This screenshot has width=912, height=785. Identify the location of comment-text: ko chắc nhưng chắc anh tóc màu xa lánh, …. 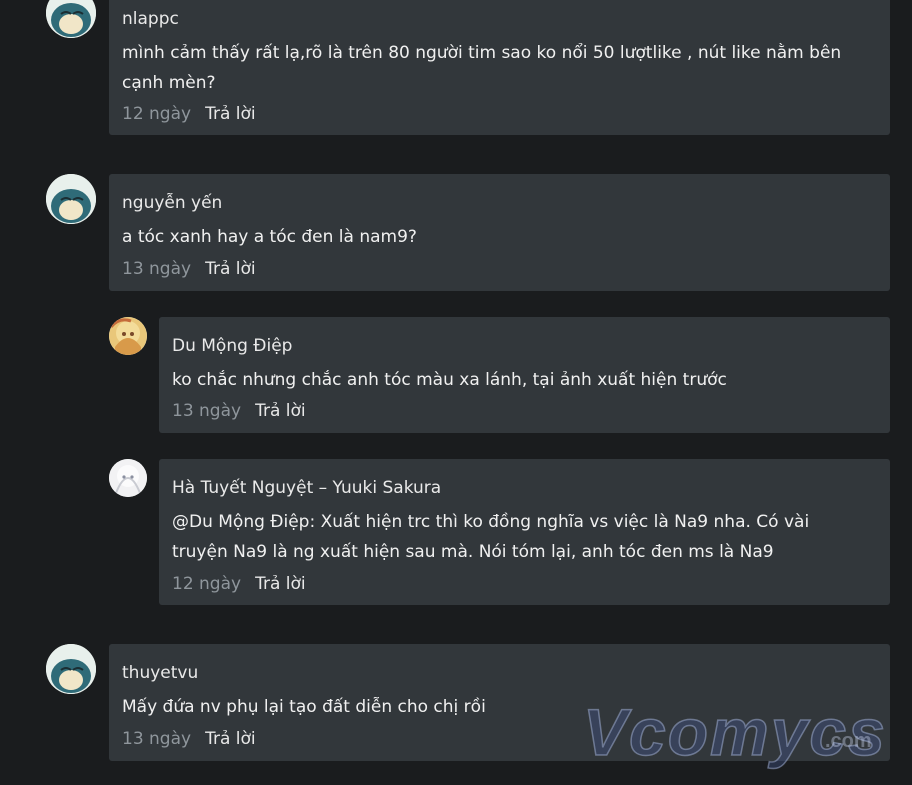
(449, 380).